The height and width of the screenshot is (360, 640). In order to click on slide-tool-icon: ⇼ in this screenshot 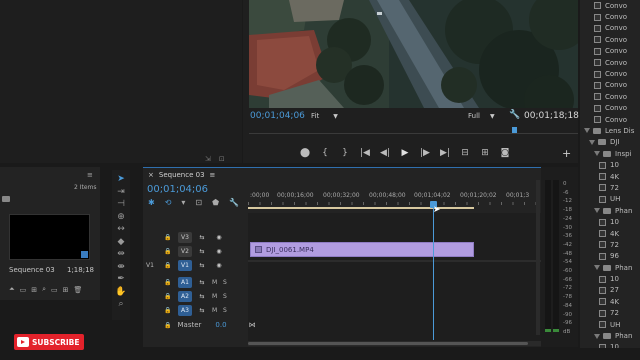, I will do `click(121, 267)`.